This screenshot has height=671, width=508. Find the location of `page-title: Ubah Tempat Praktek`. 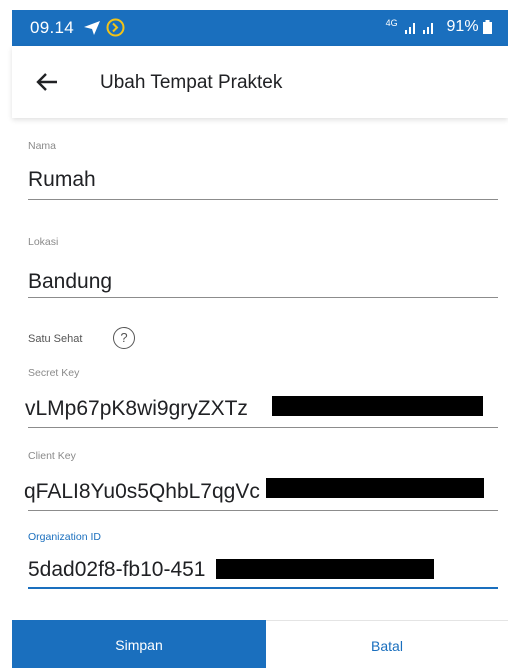

page-title: Ubah Tempat Praktek is located at coordinates (191, 82).